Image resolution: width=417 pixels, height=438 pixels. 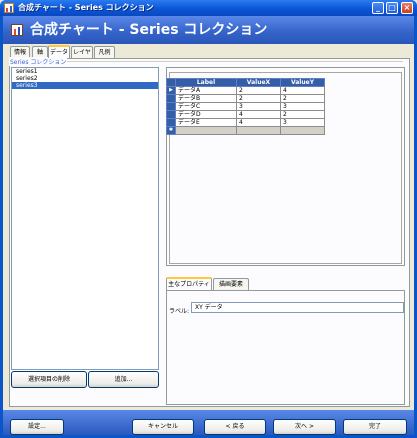 What do you see at coordinates (231, 284) in the screenshot?
I see `tab-drawing-elements: 描画要素` at bounding box center [231, 284].